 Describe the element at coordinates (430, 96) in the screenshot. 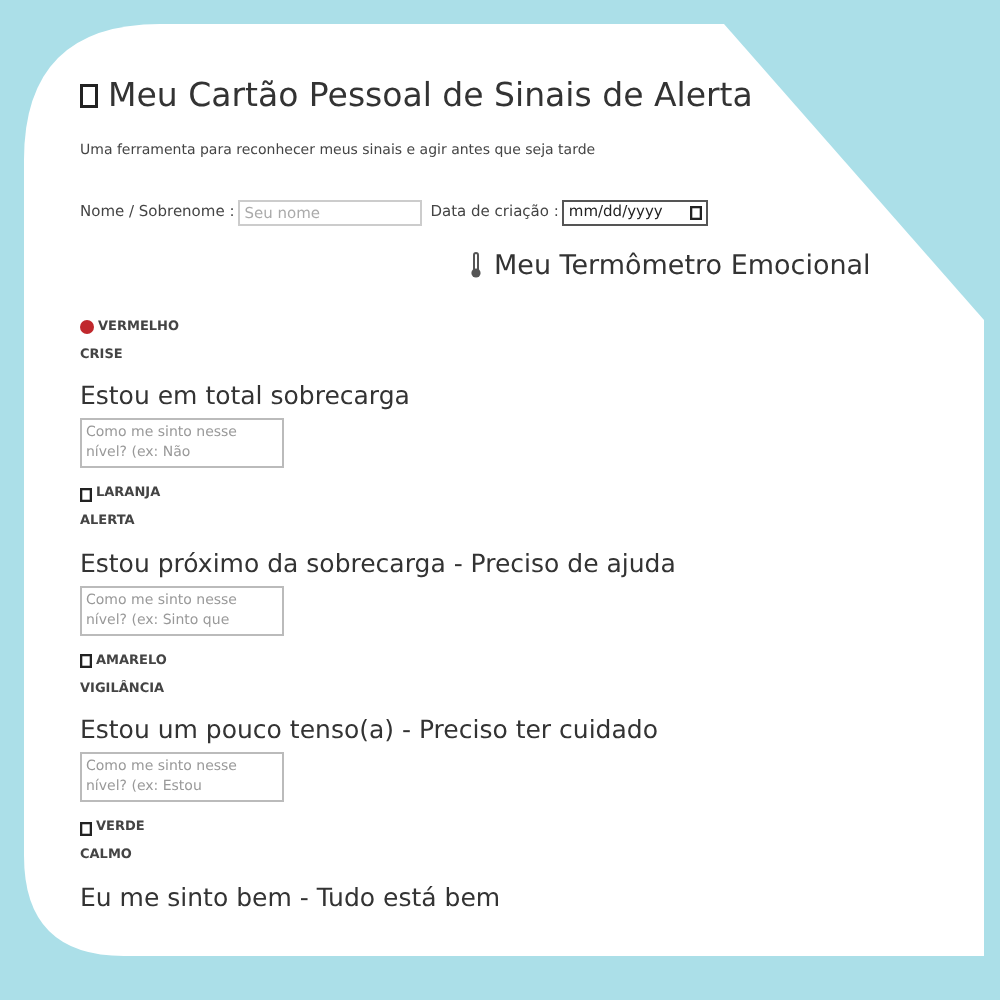

I see `page-title: Meu Cartão Pessoal de Sinais de Alerta` at that location.